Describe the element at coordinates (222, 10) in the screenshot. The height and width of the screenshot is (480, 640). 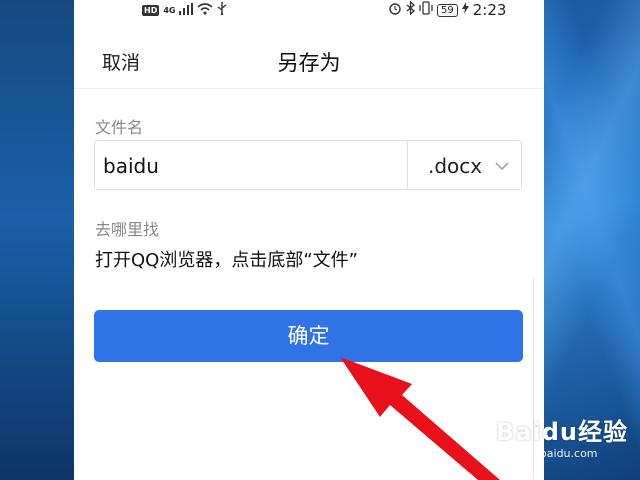
I see `usb-icon` at that location.